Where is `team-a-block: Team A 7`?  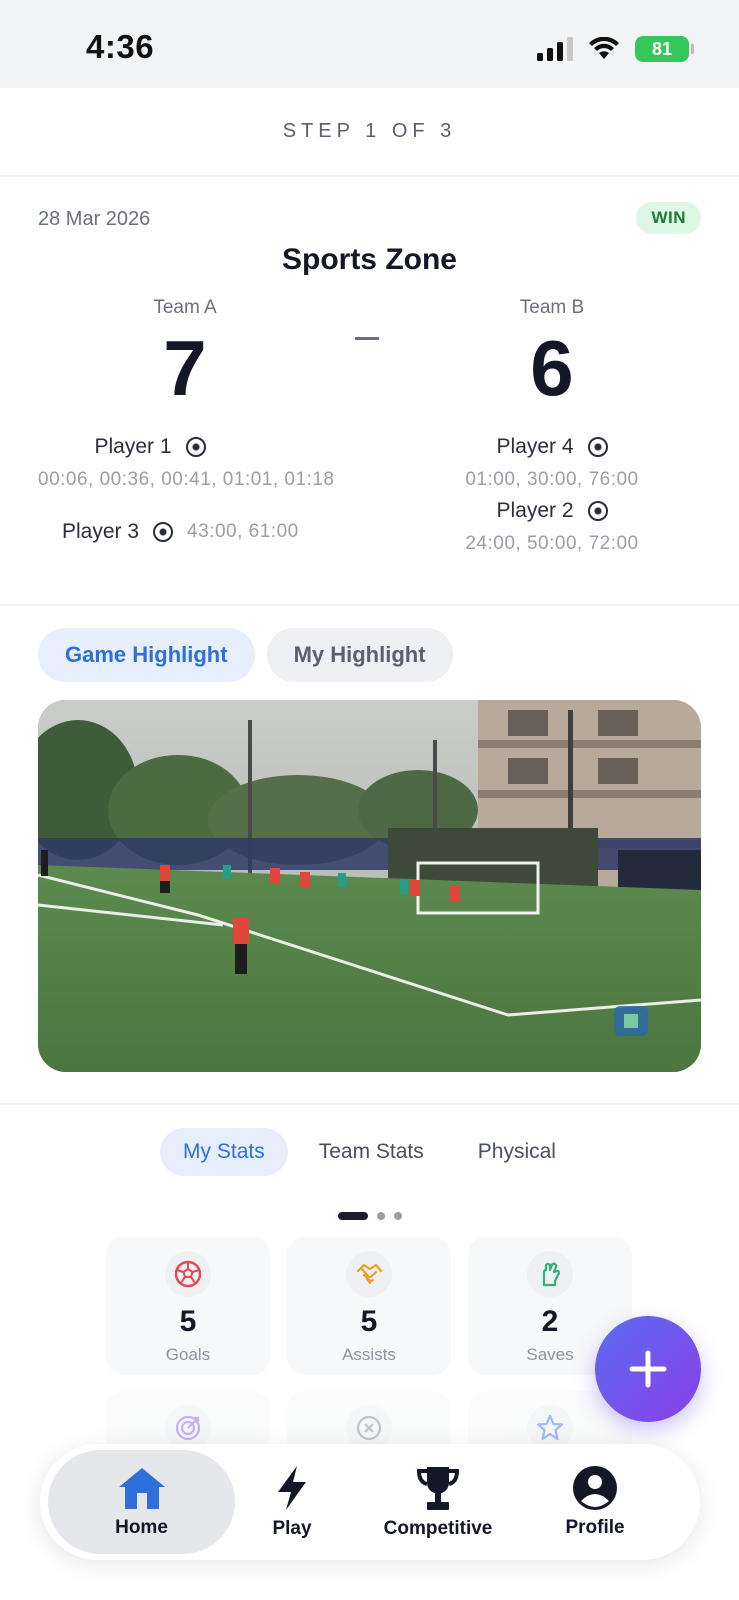
team-a-block: Team A 7 is located at coordinates (185, 354).